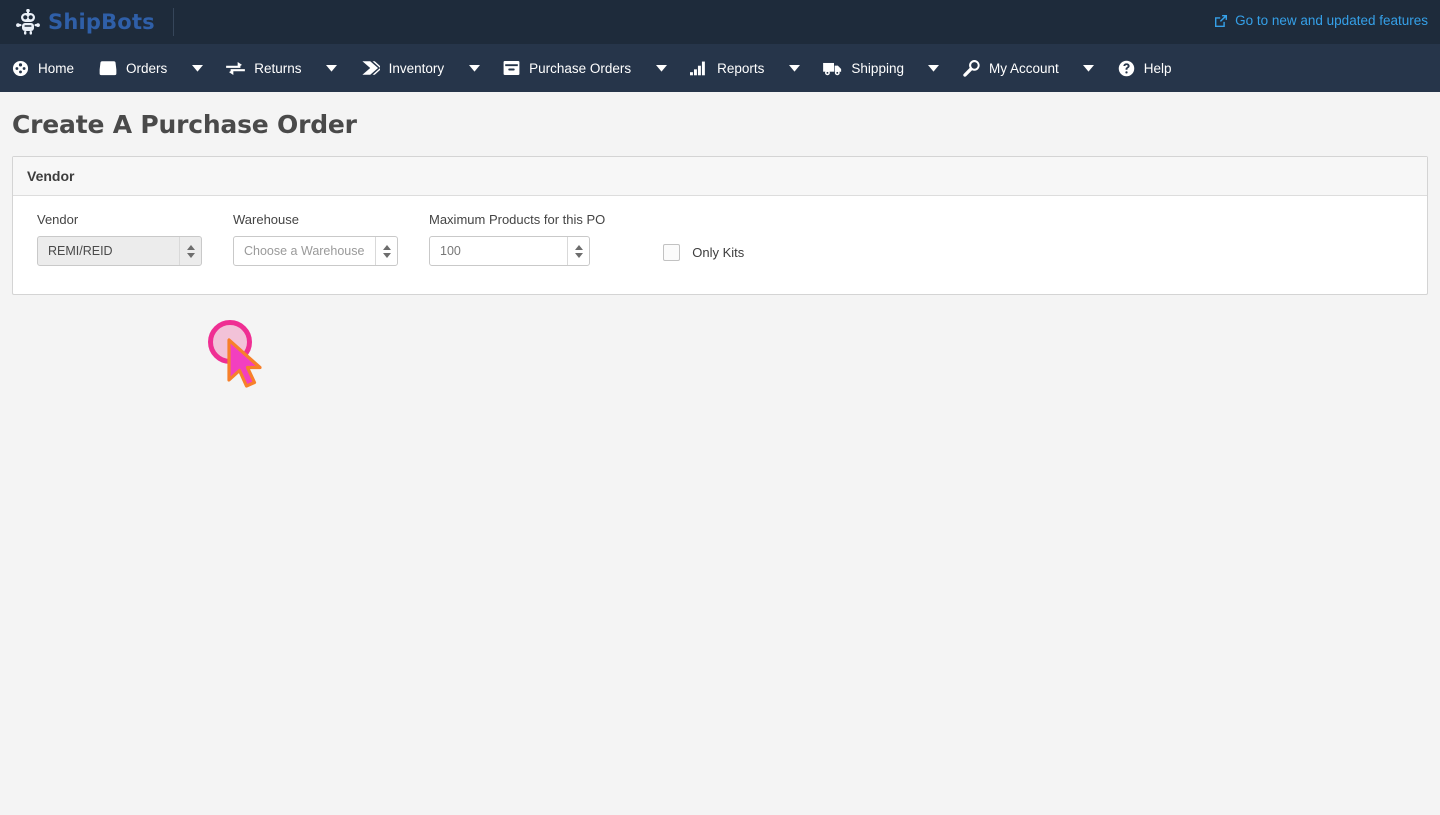 The image size is (1440, 815). I want to click on nav-caret-returns, so click(332, 68).